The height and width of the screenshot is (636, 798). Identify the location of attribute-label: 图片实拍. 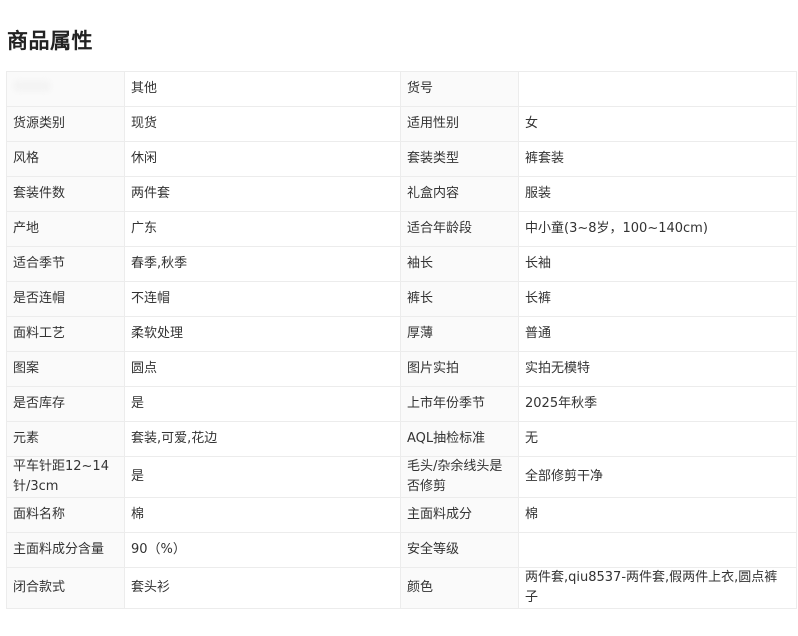
(459, 369).